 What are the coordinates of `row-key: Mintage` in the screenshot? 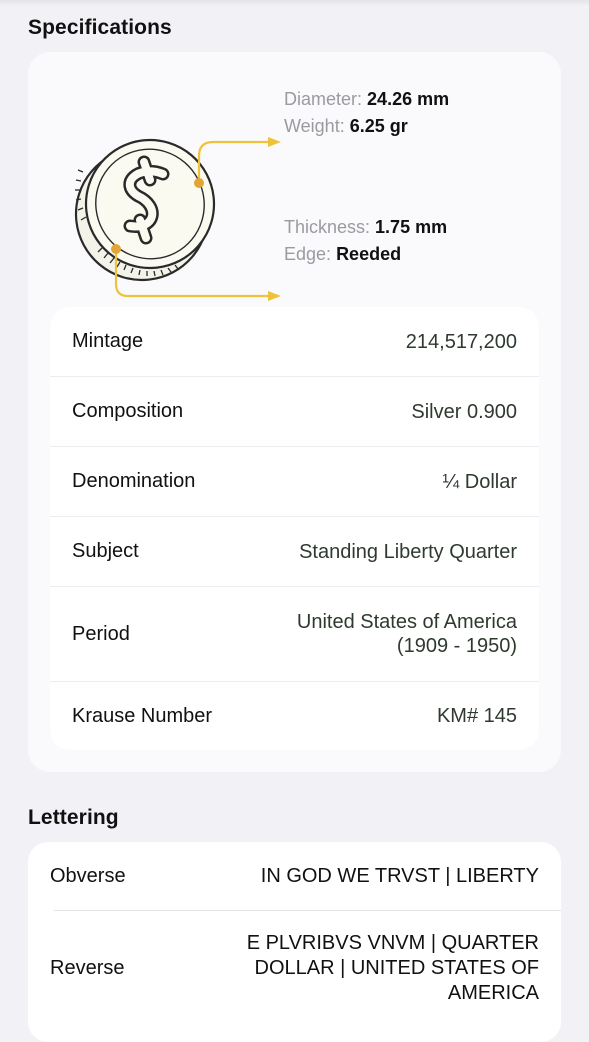 It's located at (108, 341).